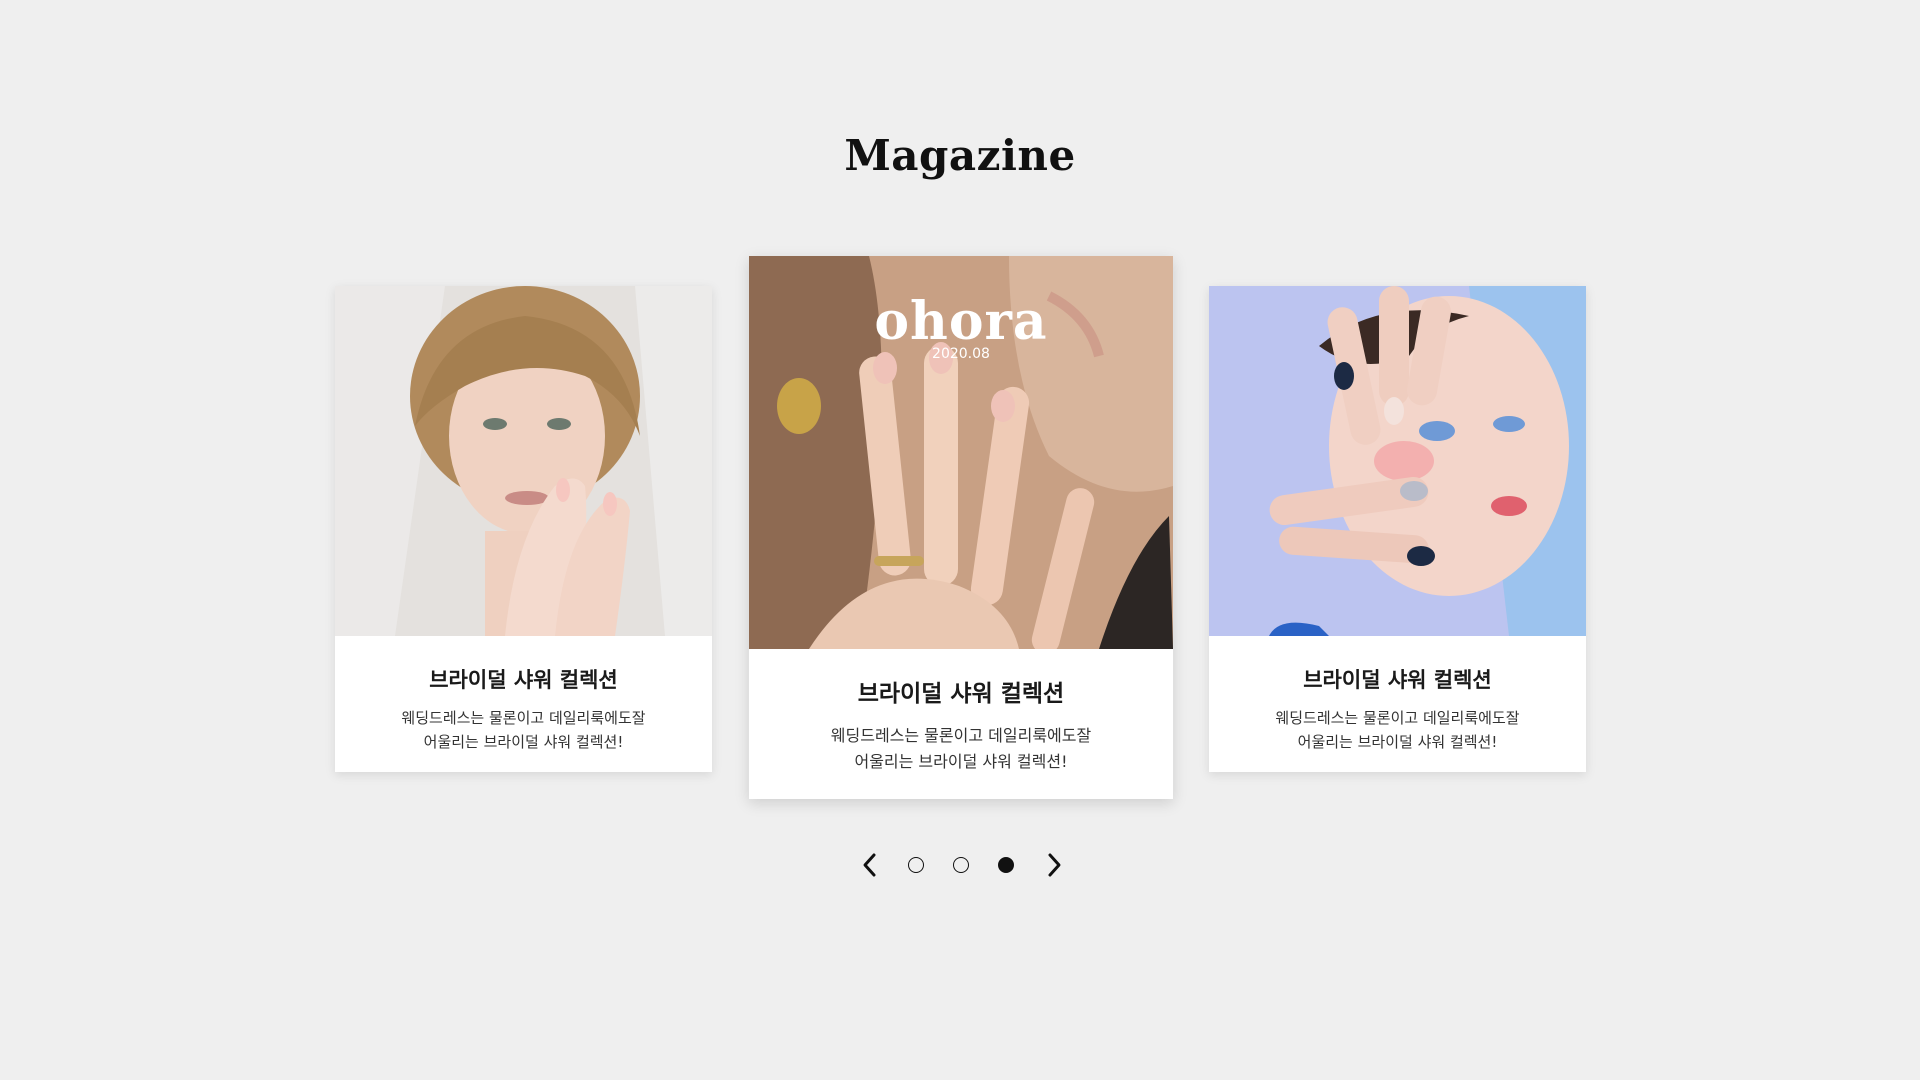 The width and height of the screenshot is (1920, 1080). Describe the element at coordinates (961, 452) in the screenshot. I see `card-image: ohora 2020.08` at that location.